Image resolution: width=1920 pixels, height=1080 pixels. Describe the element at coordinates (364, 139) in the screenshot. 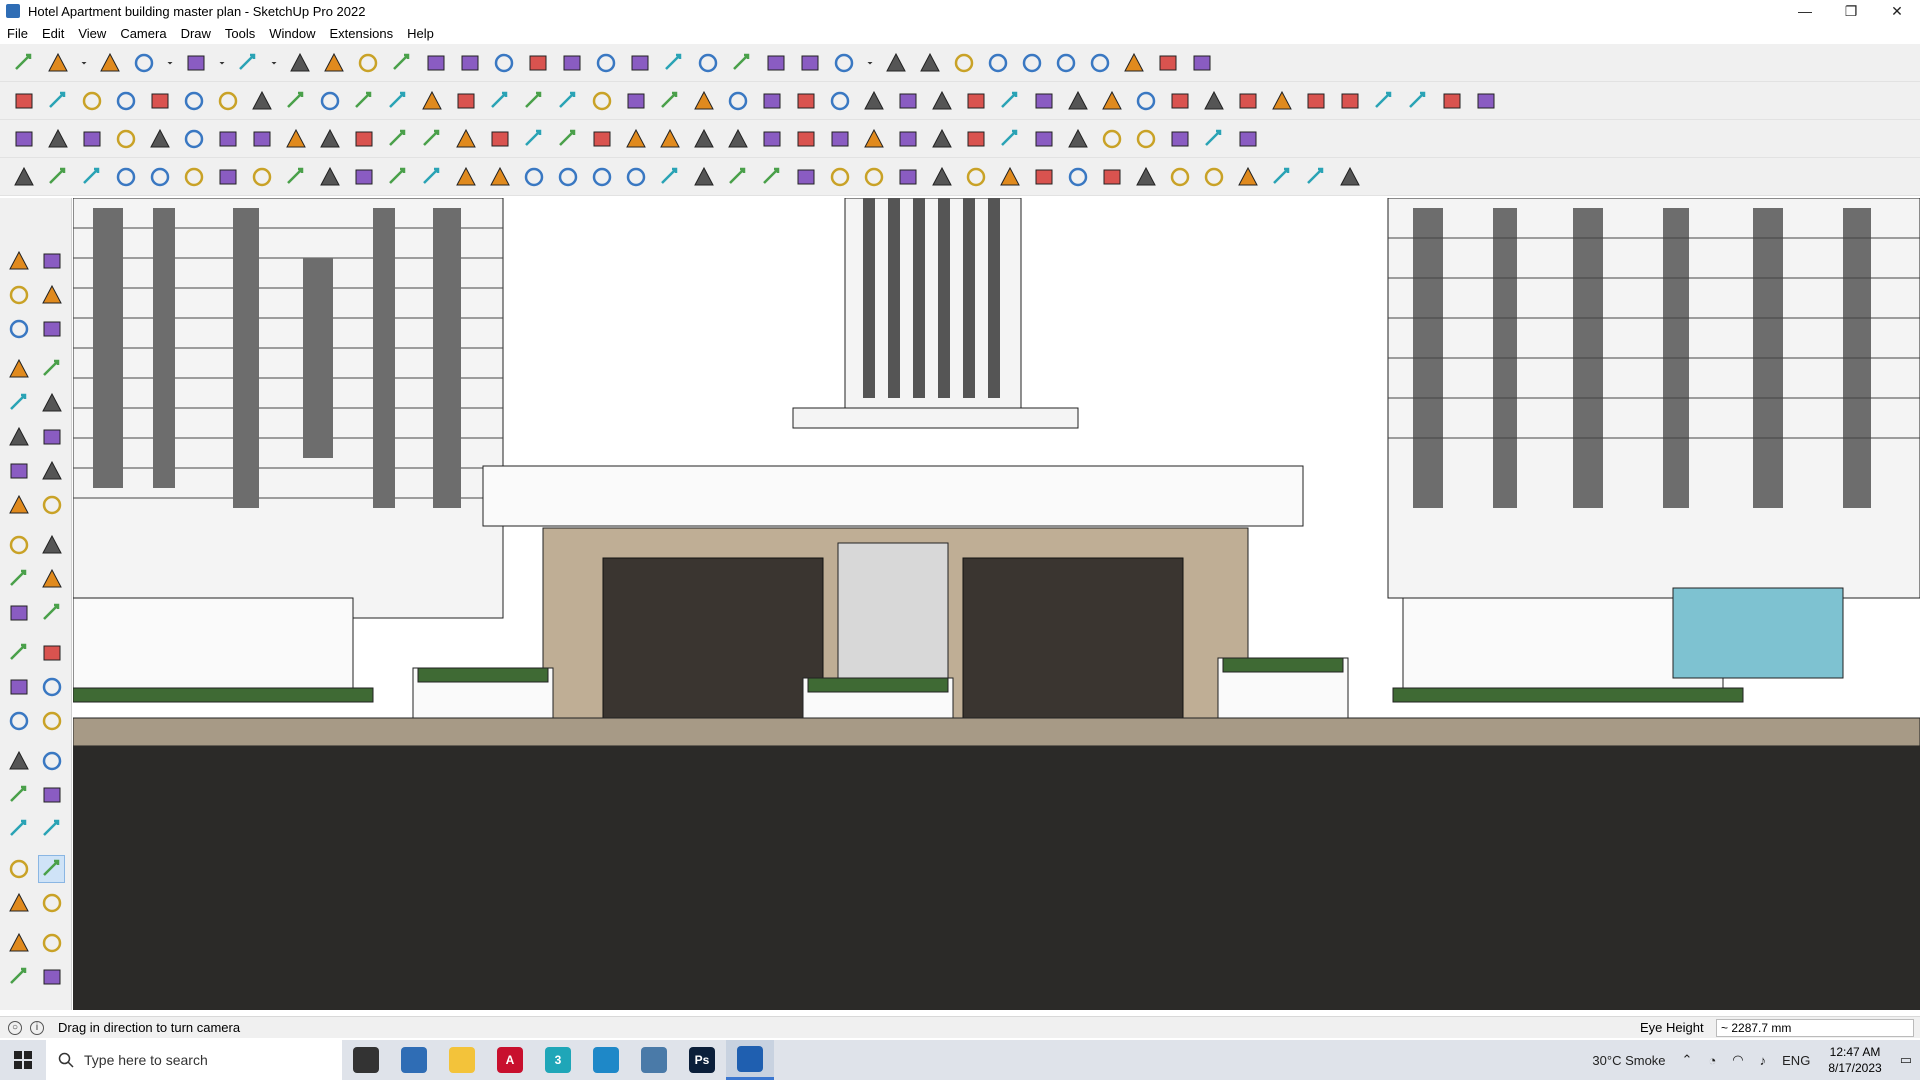

I see `pipe-icon` at that location.